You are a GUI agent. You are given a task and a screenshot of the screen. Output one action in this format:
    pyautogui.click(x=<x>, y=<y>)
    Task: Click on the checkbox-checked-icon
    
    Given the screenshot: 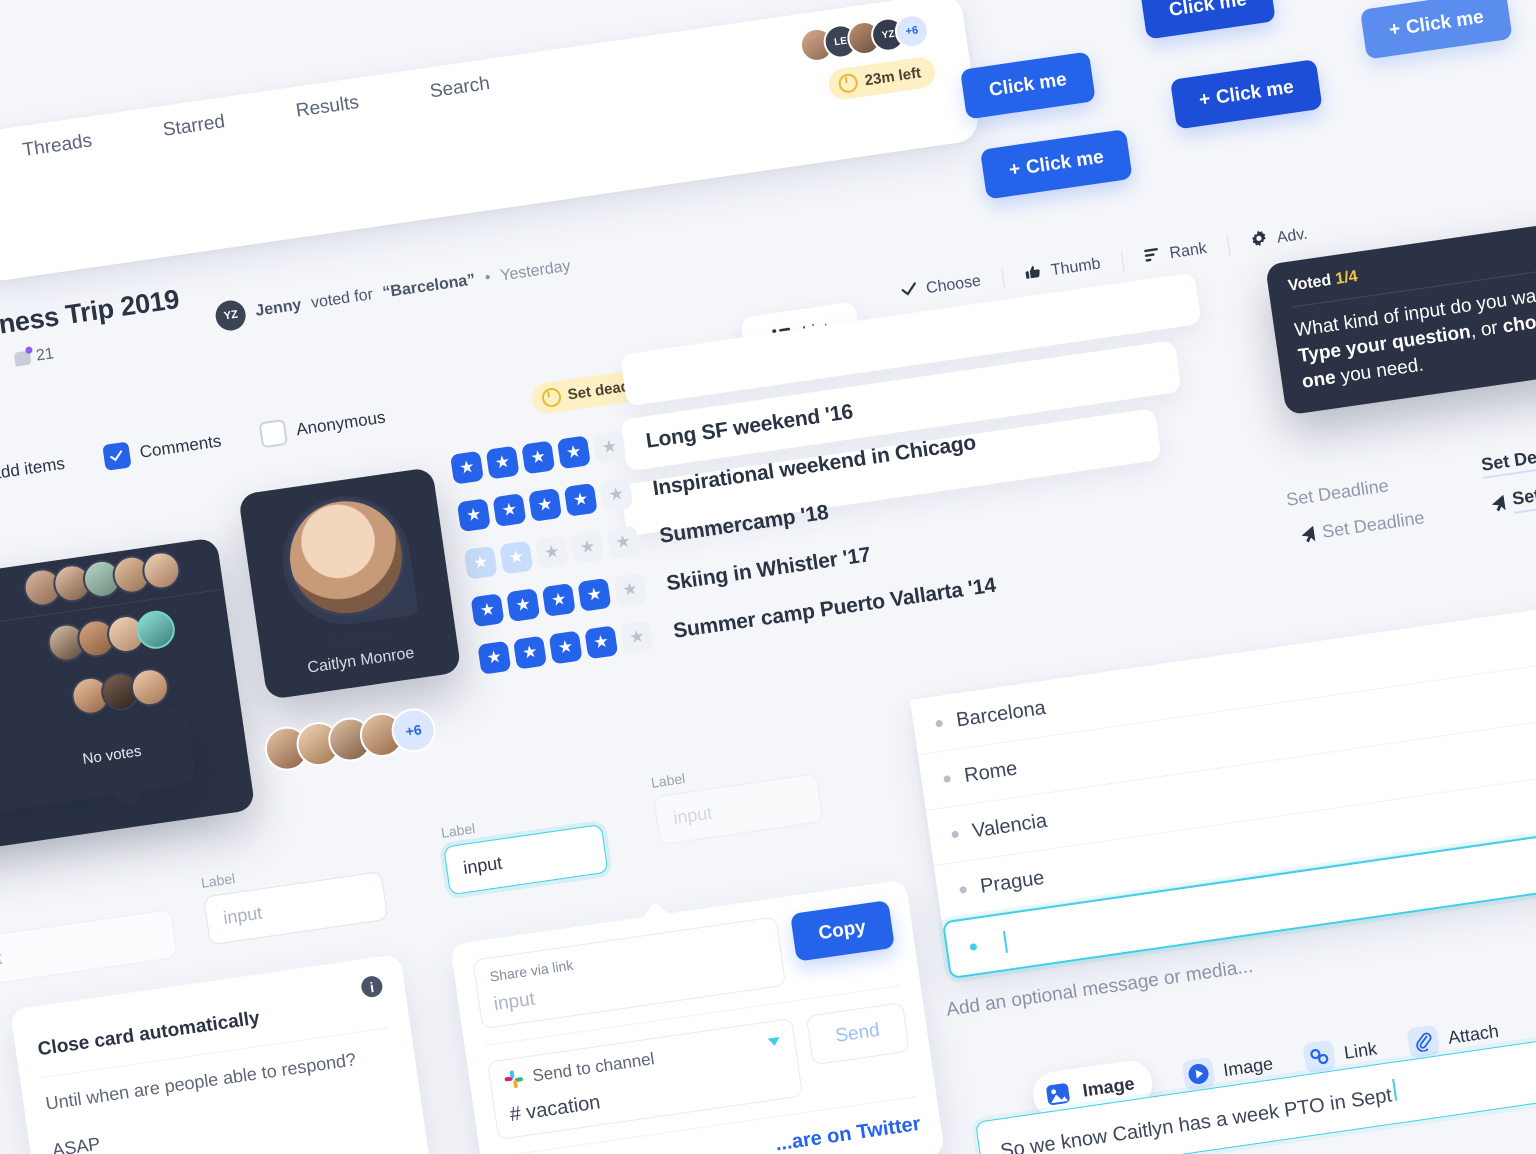 What is the action you would take?
    pyautogui.click(x=117, y=456)
    